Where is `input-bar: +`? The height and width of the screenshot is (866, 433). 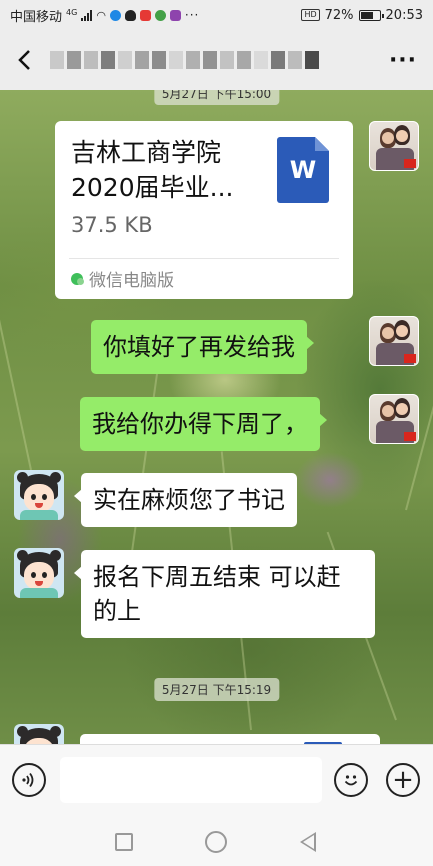 input-bar: + is located at coordinates (216, 779).